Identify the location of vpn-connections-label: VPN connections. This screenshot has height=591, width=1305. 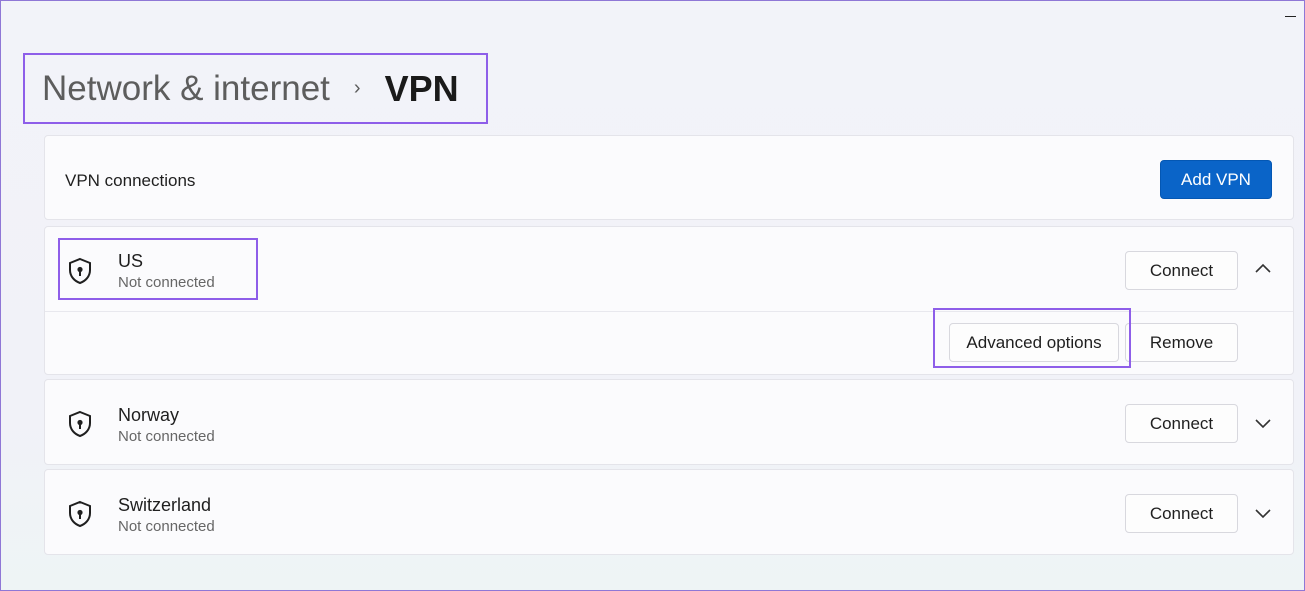
(130, 180).